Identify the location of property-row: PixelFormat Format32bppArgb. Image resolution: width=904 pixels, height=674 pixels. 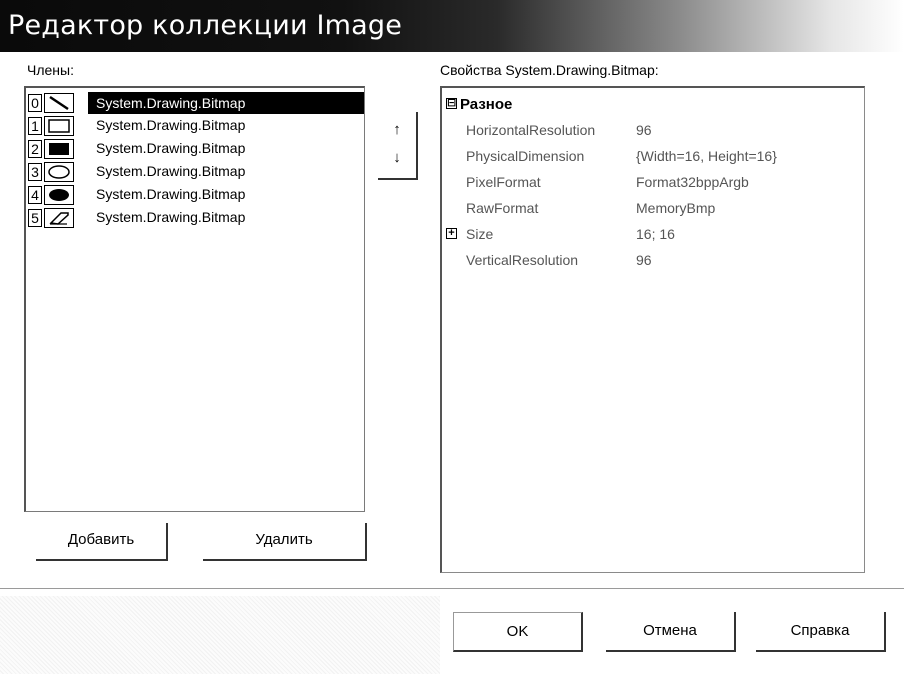
(652, 183).